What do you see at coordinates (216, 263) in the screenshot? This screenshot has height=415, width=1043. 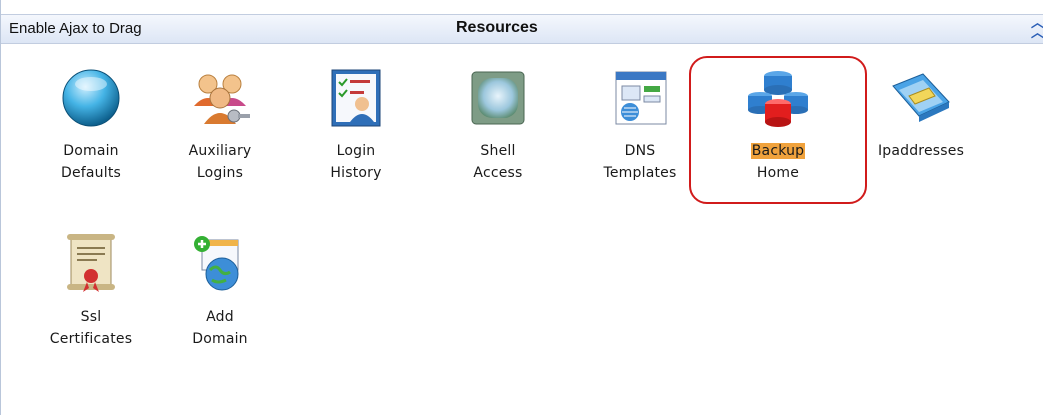 I see `add-globe-icon` at bounding box center [216, 263].